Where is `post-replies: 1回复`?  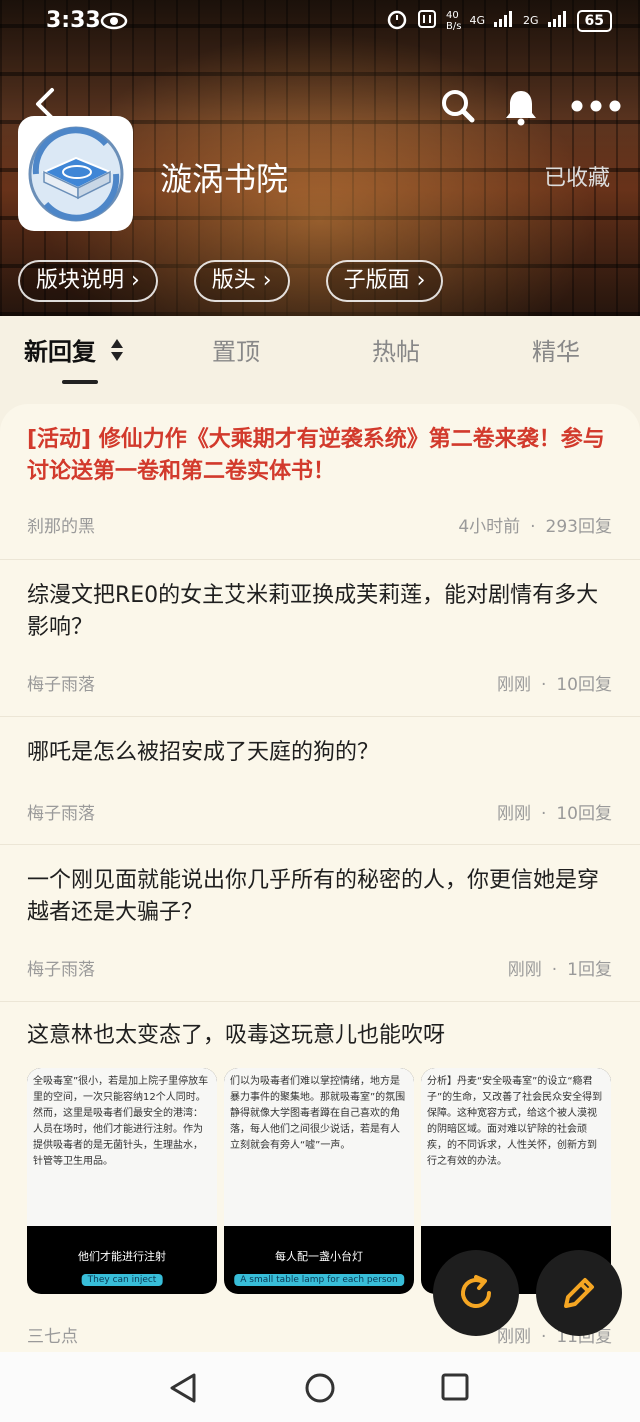
post-replies: 1回复 is located at coordinates (589, 970).